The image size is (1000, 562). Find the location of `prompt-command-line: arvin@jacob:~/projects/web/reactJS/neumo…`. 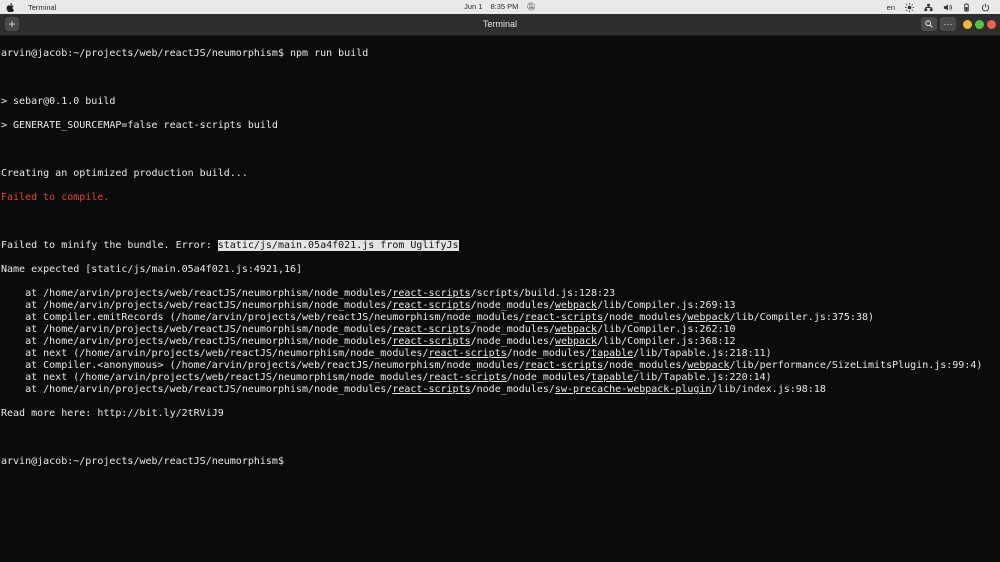

prompt-command-line: arvin@jacob:~/projects/web/reactJS/neumo… is located at coordinates (185, 53).